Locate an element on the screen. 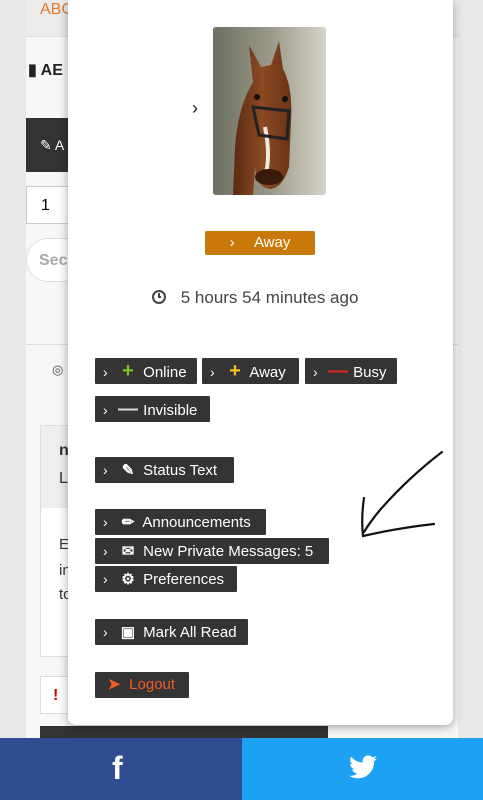 This screenshot has height=800, width=483. clock-icon is located at coordinates (159, 297).